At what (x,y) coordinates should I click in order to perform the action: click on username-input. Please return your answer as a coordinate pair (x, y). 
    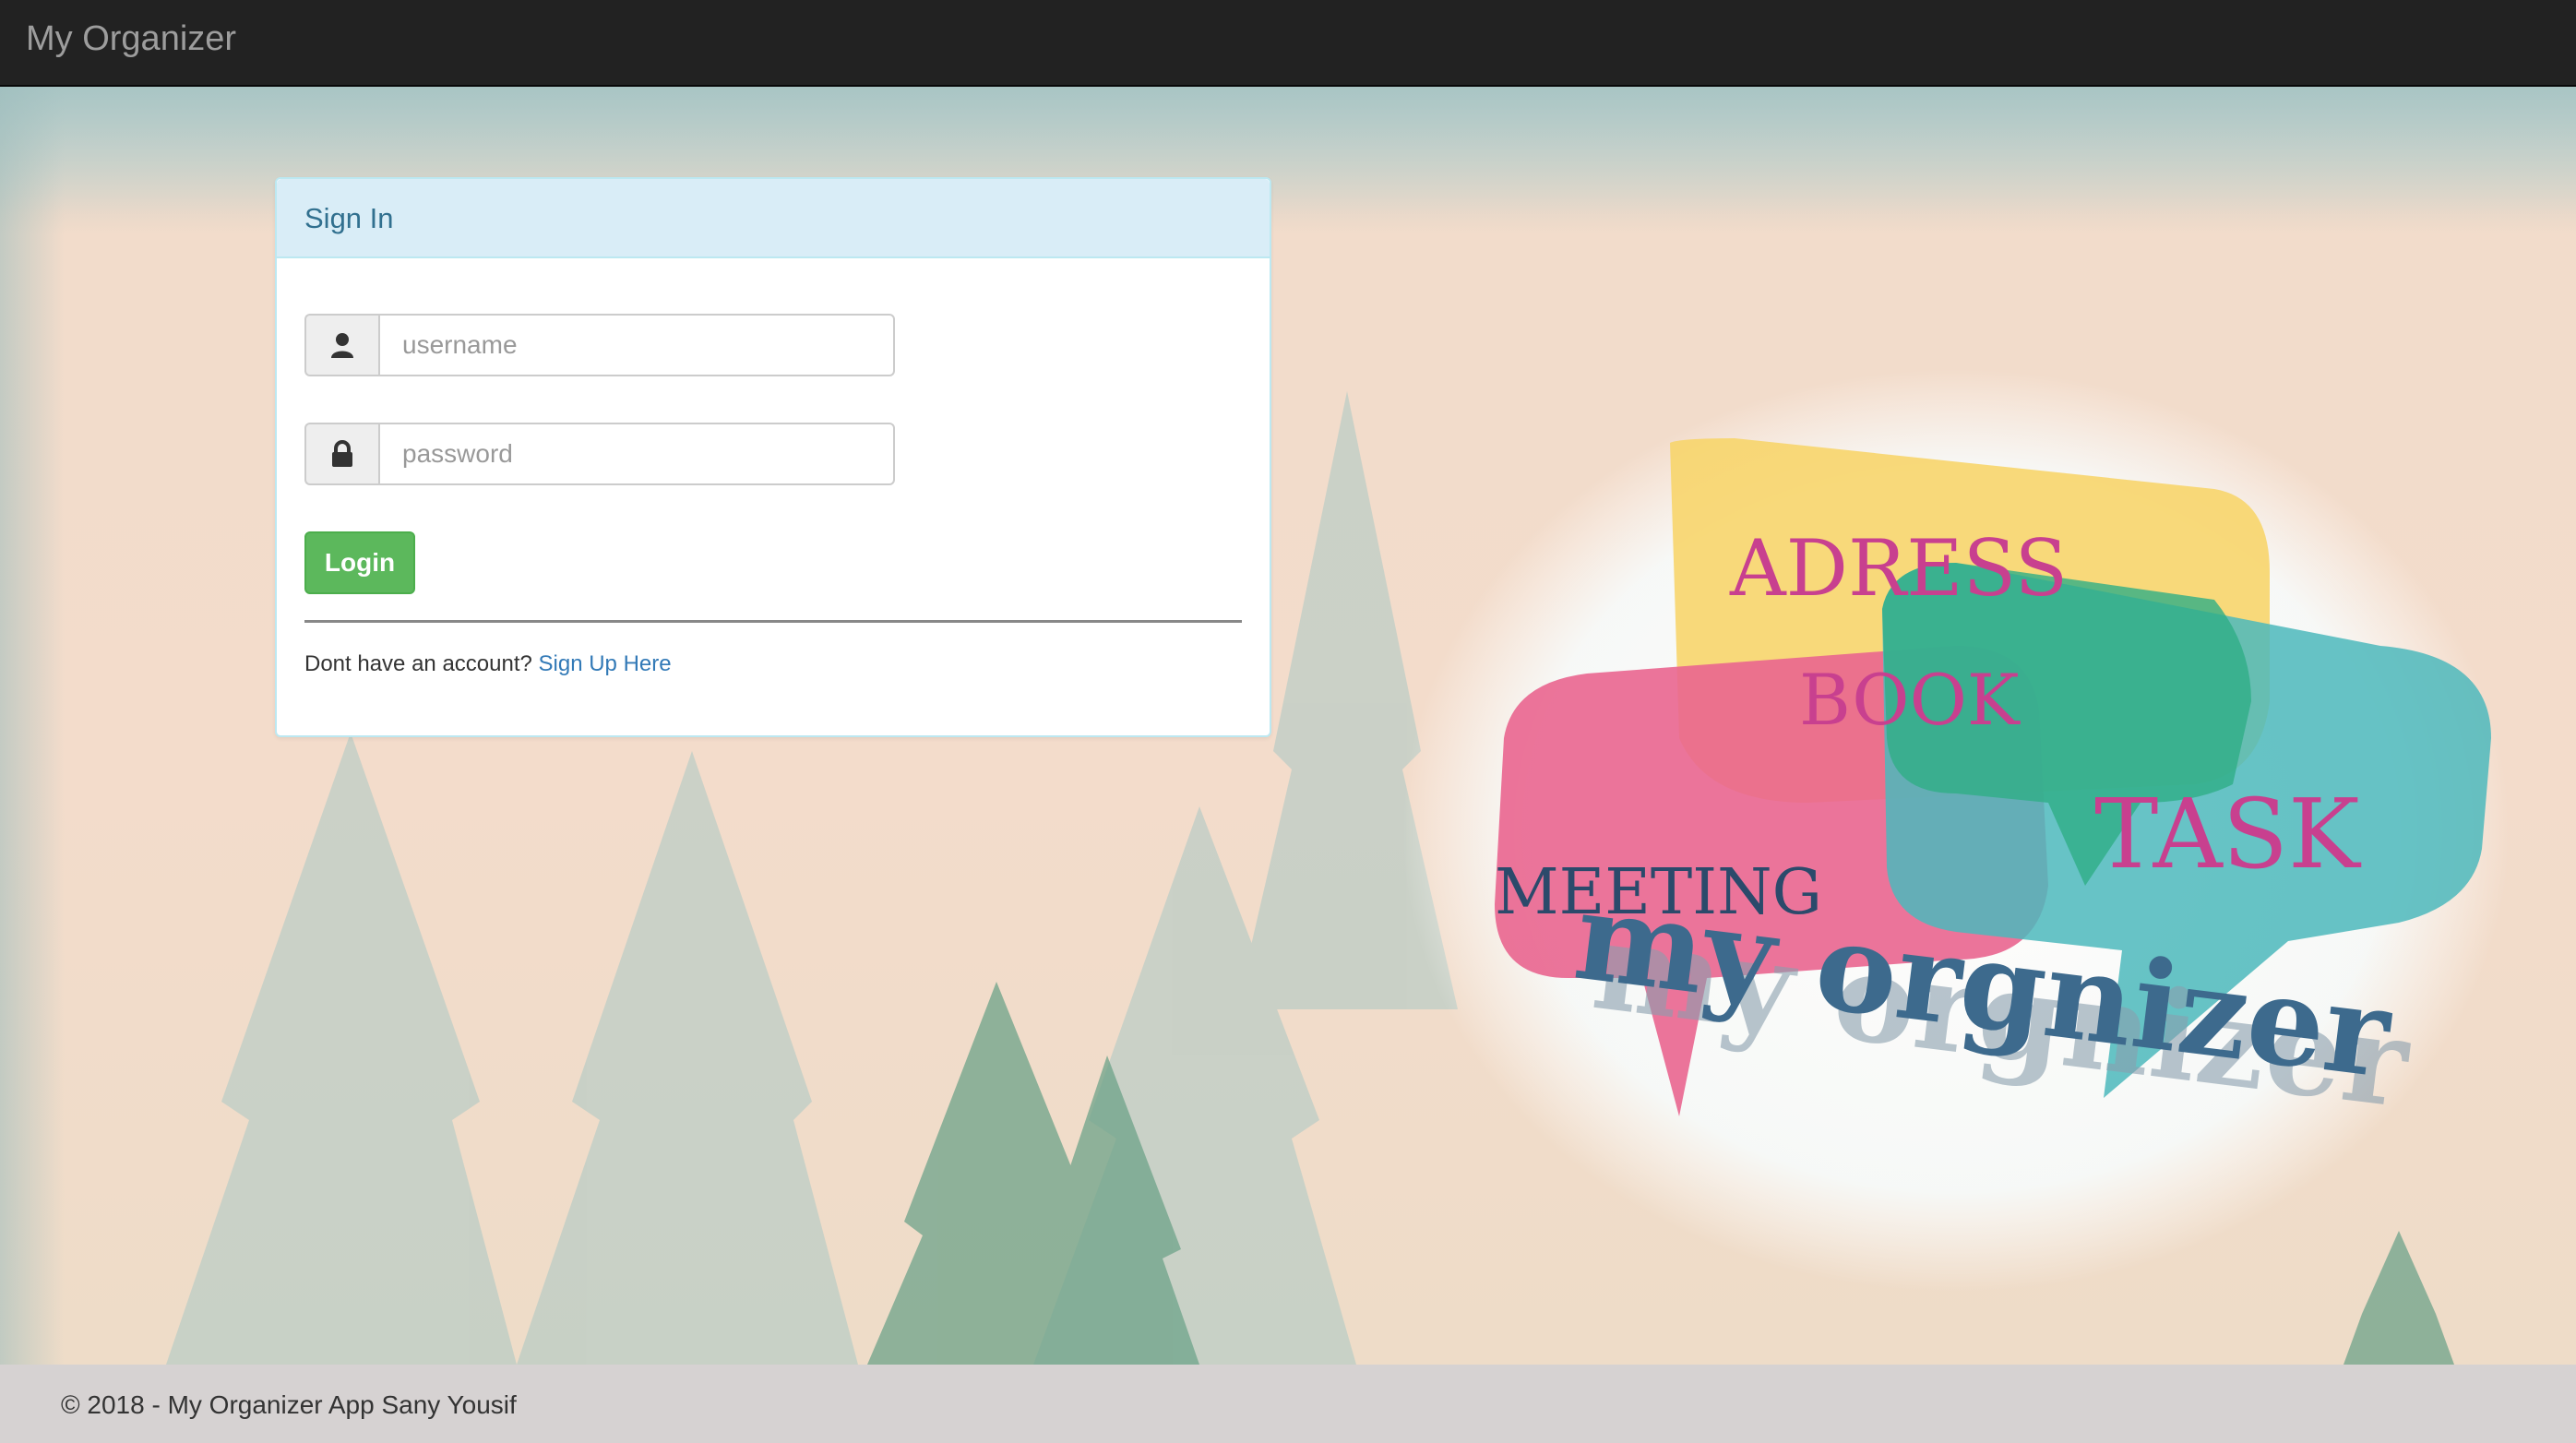
    Looking at the image, I should click on (636, 345).